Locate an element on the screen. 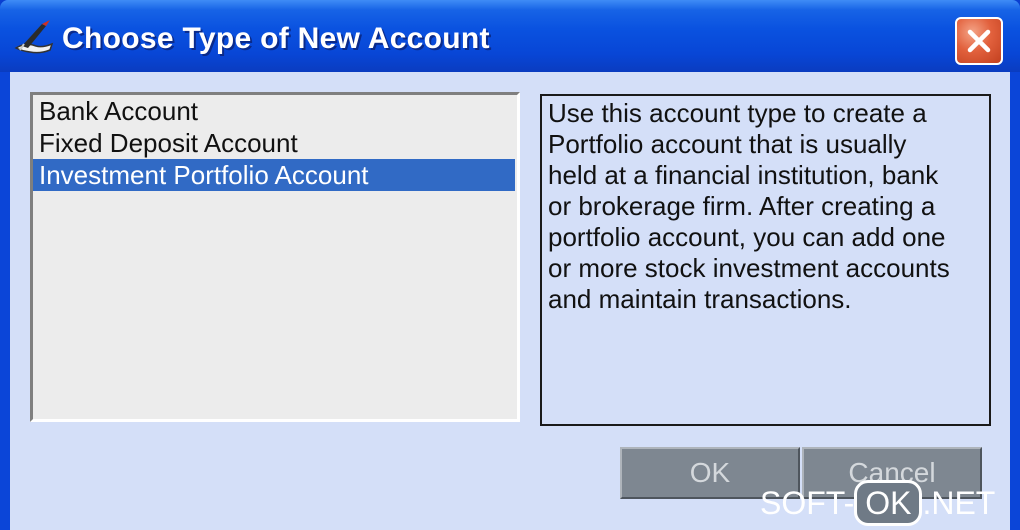 This screenshot has width=1020, height=530. watermark-box: OK is located at coordinates (888, 503).